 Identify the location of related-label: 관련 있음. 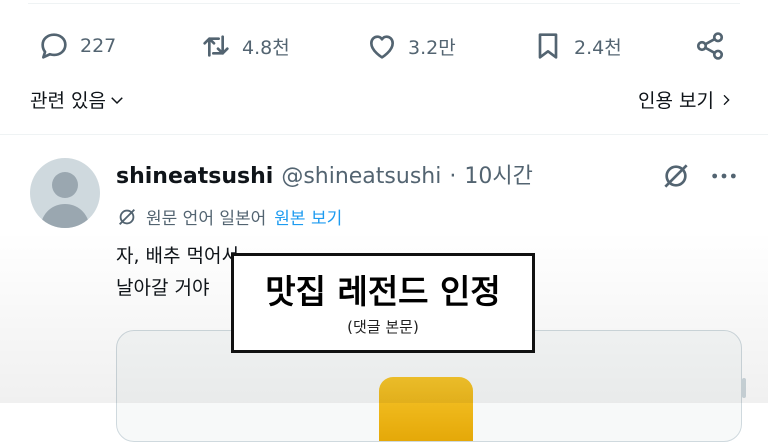
(68, 101).